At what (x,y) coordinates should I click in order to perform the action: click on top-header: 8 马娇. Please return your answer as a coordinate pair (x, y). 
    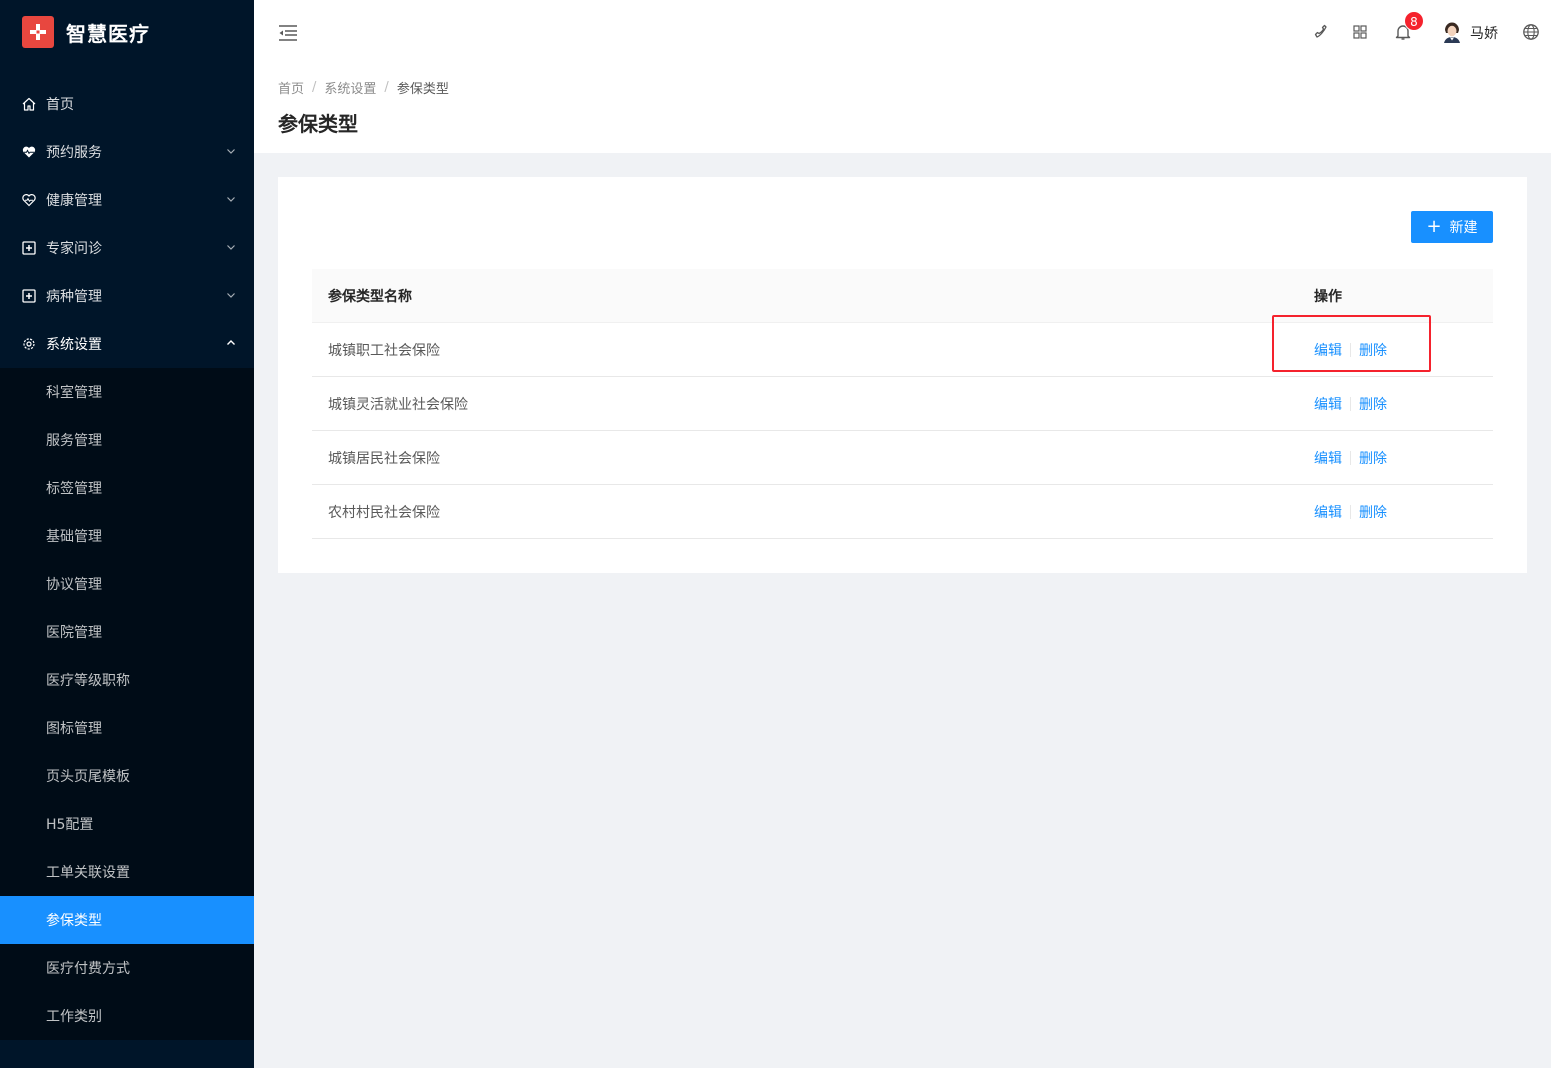
    Looking at the image, I should click on (902, 32).